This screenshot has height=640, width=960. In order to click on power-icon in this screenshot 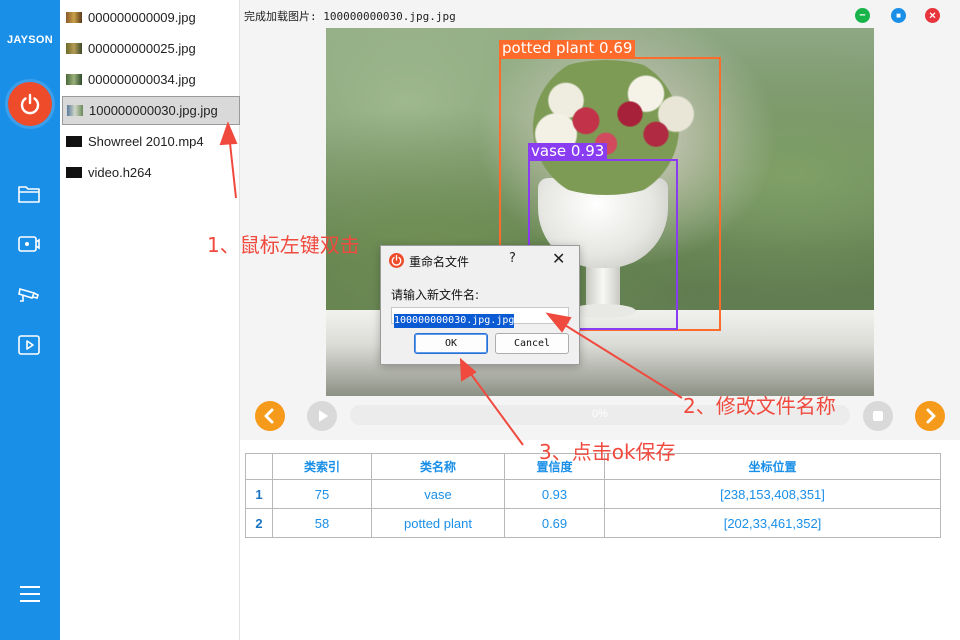, I will do `click(30, 104)`.